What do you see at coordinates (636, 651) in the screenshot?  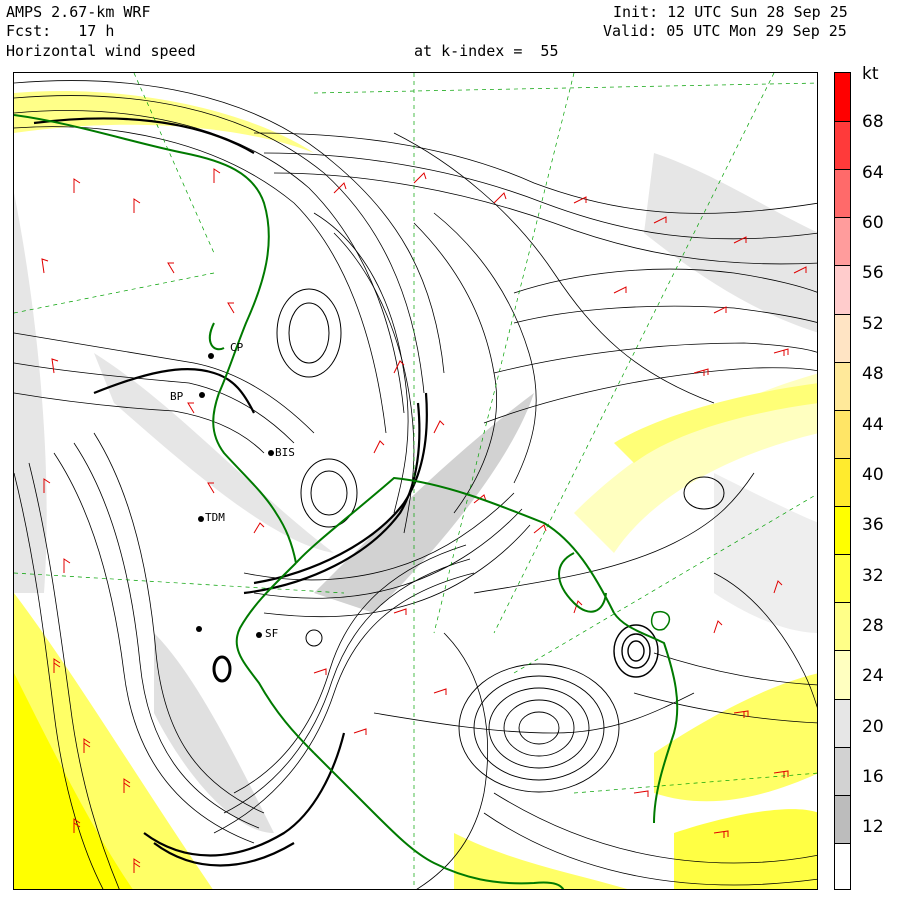 I see `cyclone-small` at bounding box center [636, 651].